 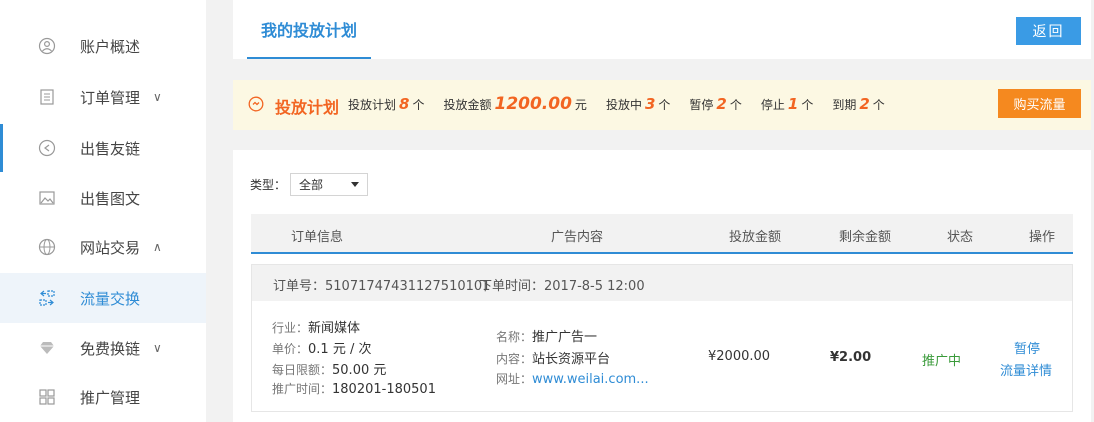 What do you see at coordinates (942, 361) in the screenshot?
I see `status-badge: 推广中` at bounding box center [942, 361].